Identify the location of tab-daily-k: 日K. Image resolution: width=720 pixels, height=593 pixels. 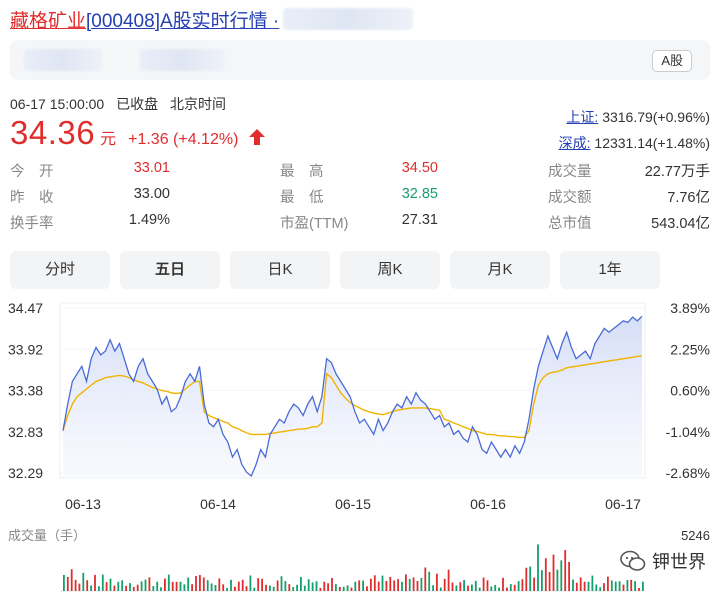
(280, 270).